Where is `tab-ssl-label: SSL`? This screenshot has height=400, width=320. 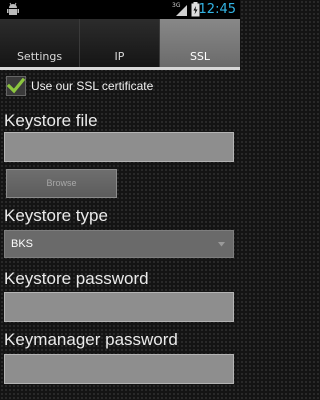 tab-ssl-label: SSL is located at coordinates (200, 56).